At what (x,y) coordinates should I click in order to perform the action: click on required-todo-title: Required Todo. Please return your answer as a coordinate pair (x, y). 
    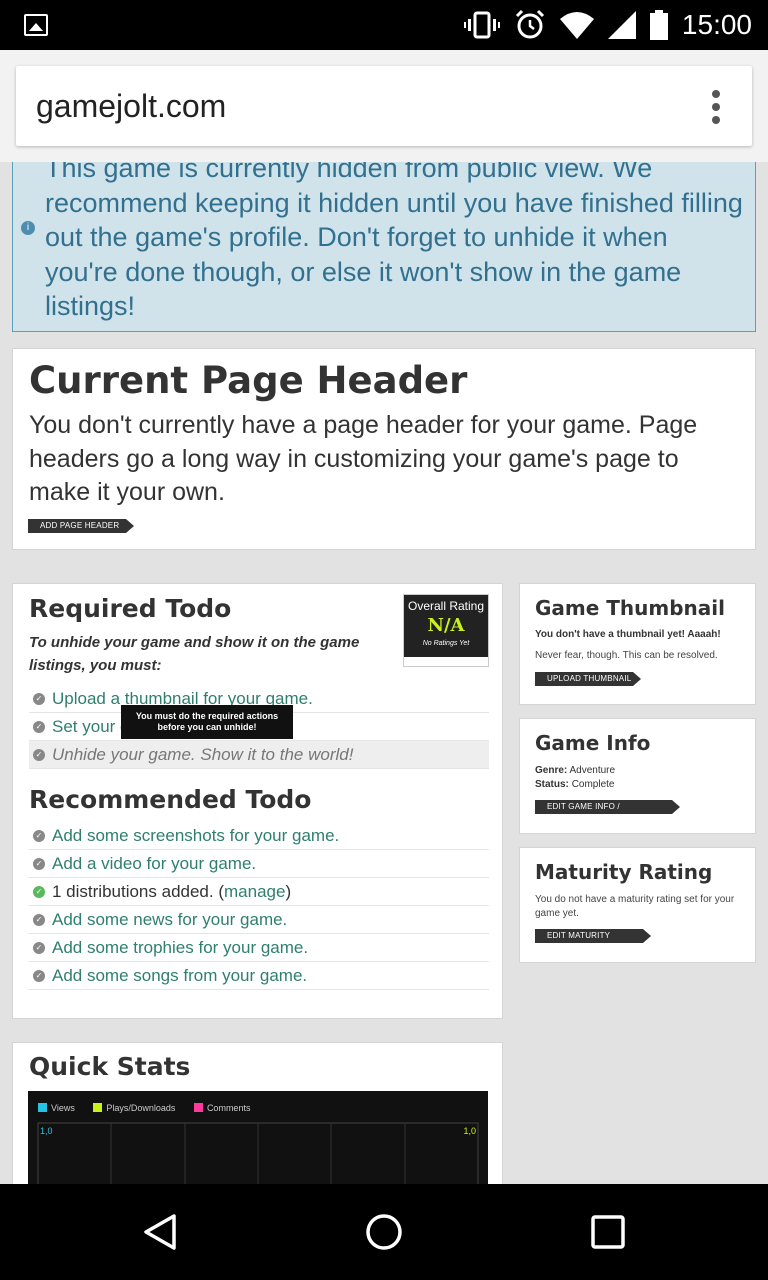
    Looking at the image, I should click on (130, 608).